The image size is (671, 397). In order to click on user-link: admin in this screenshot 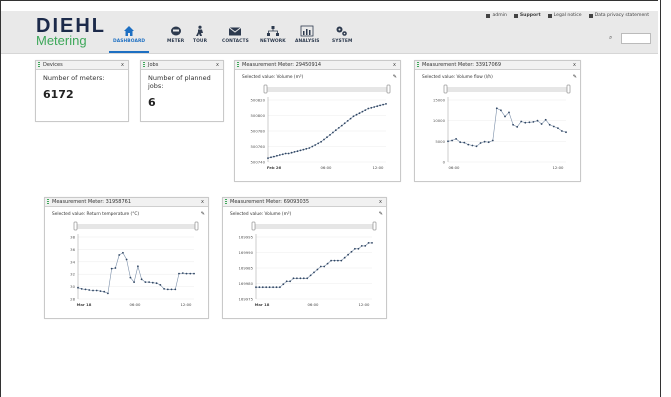, I will do `click(496, 15)`.